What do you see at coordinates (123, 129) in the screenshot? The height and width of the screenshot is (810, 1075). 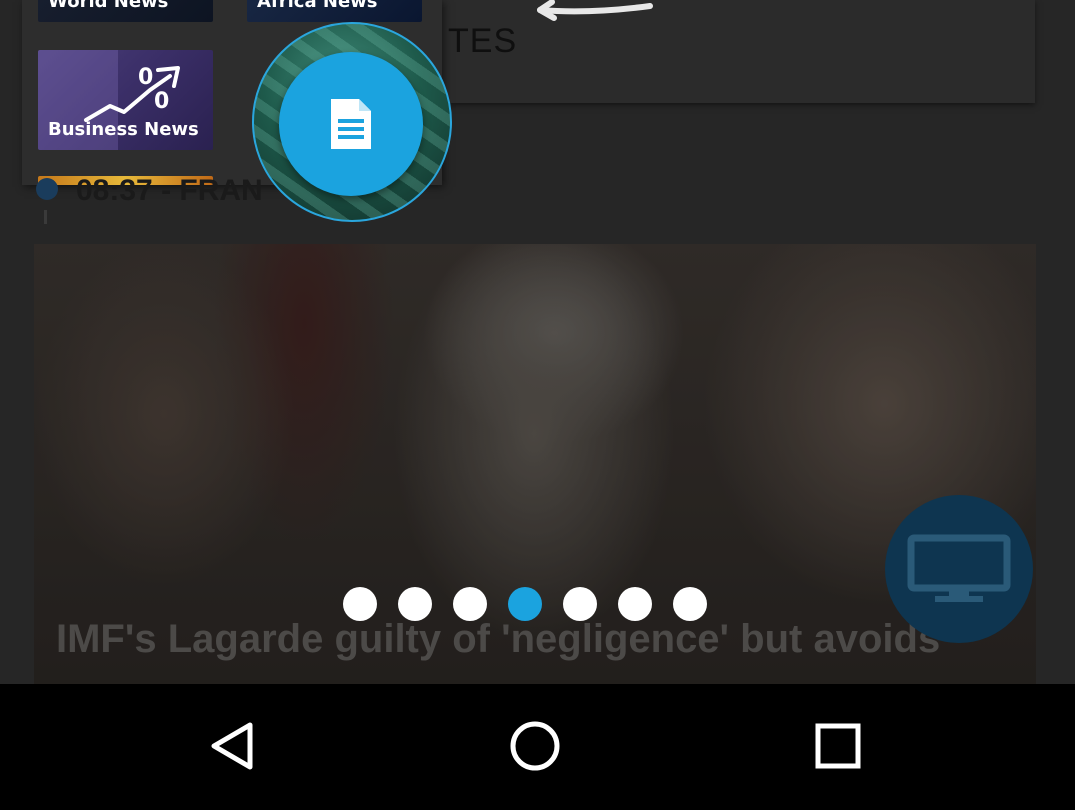 I see `tile-business-news-label: Business News` at bounding box center [123, 129].